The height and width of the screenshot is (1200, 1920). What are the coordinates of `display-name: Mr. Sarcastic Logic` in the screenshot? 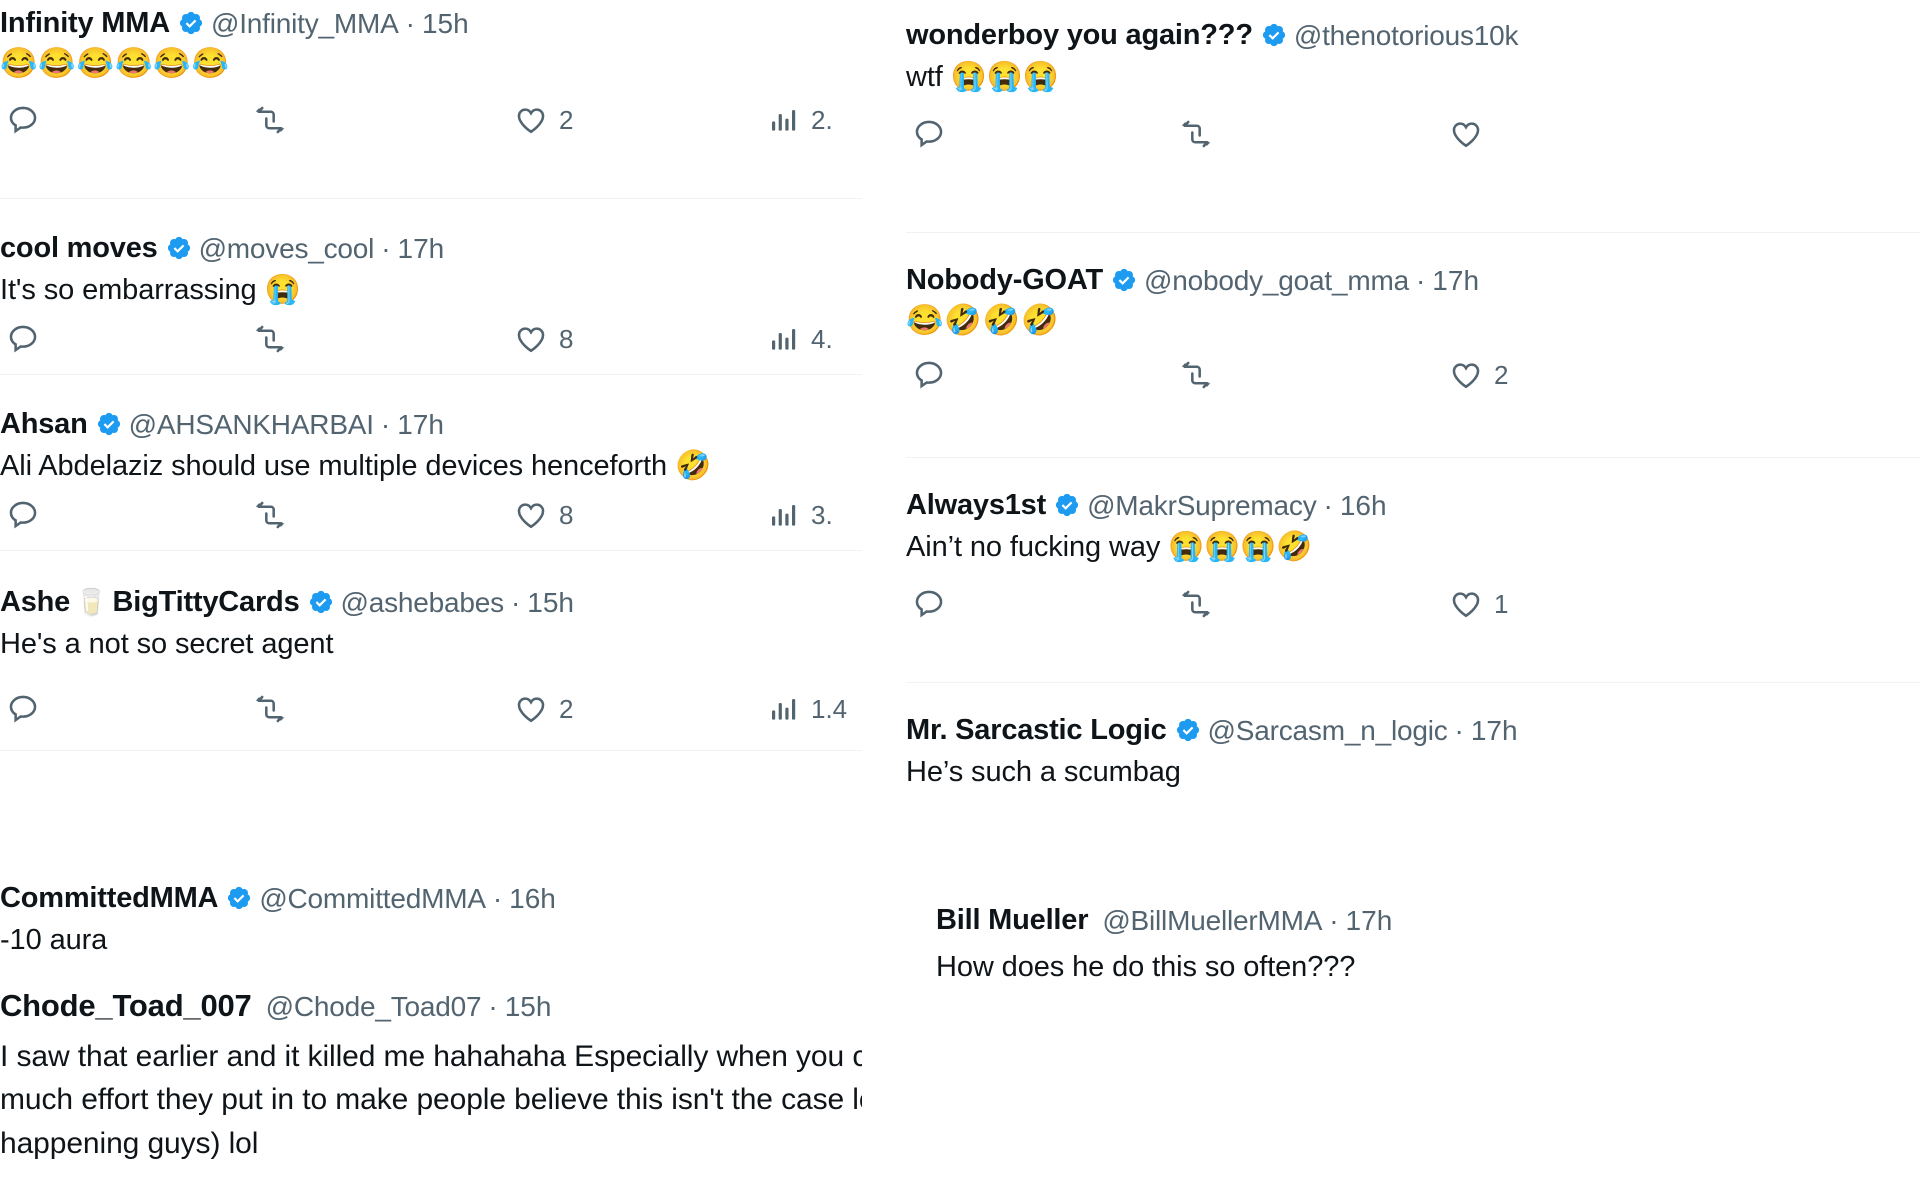 It's located at (1036, 730).